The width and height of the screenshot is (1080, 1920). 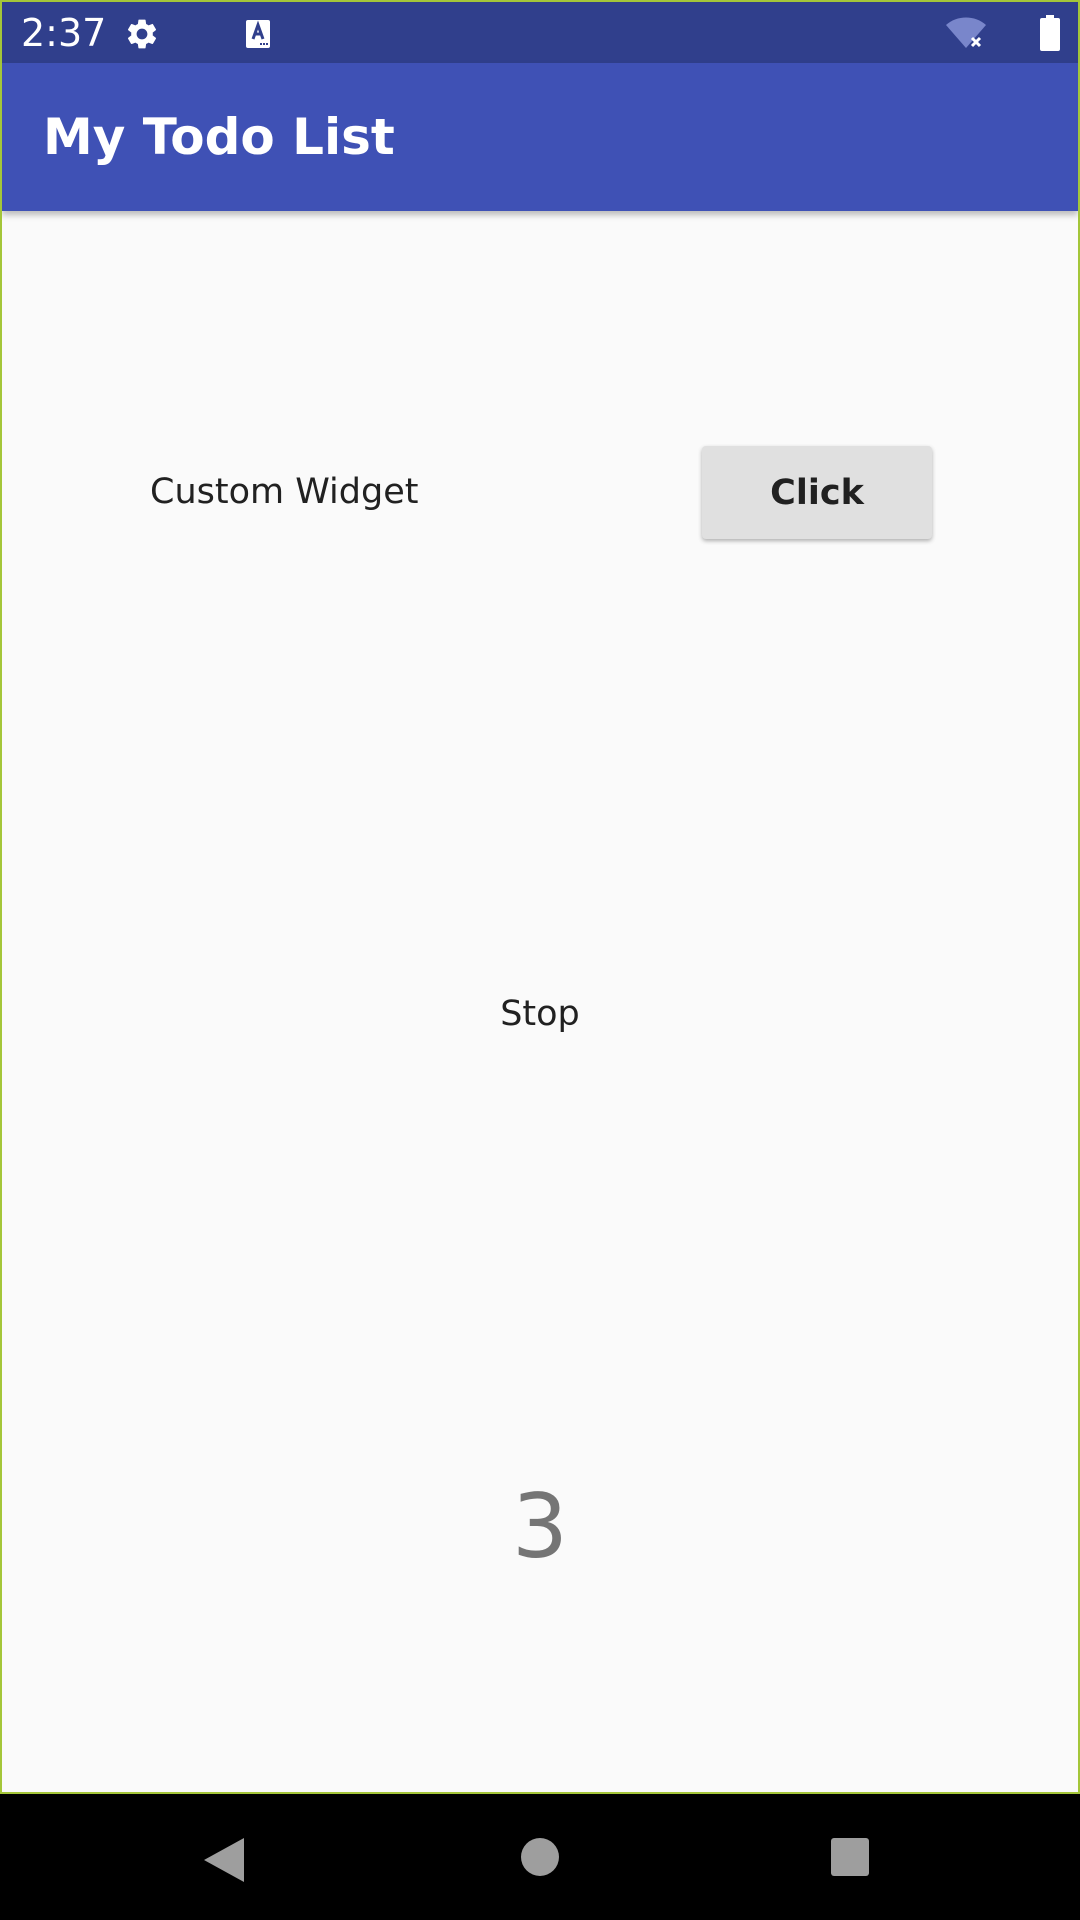 I want to click on click-button: Click, so click(x=817, y=492).